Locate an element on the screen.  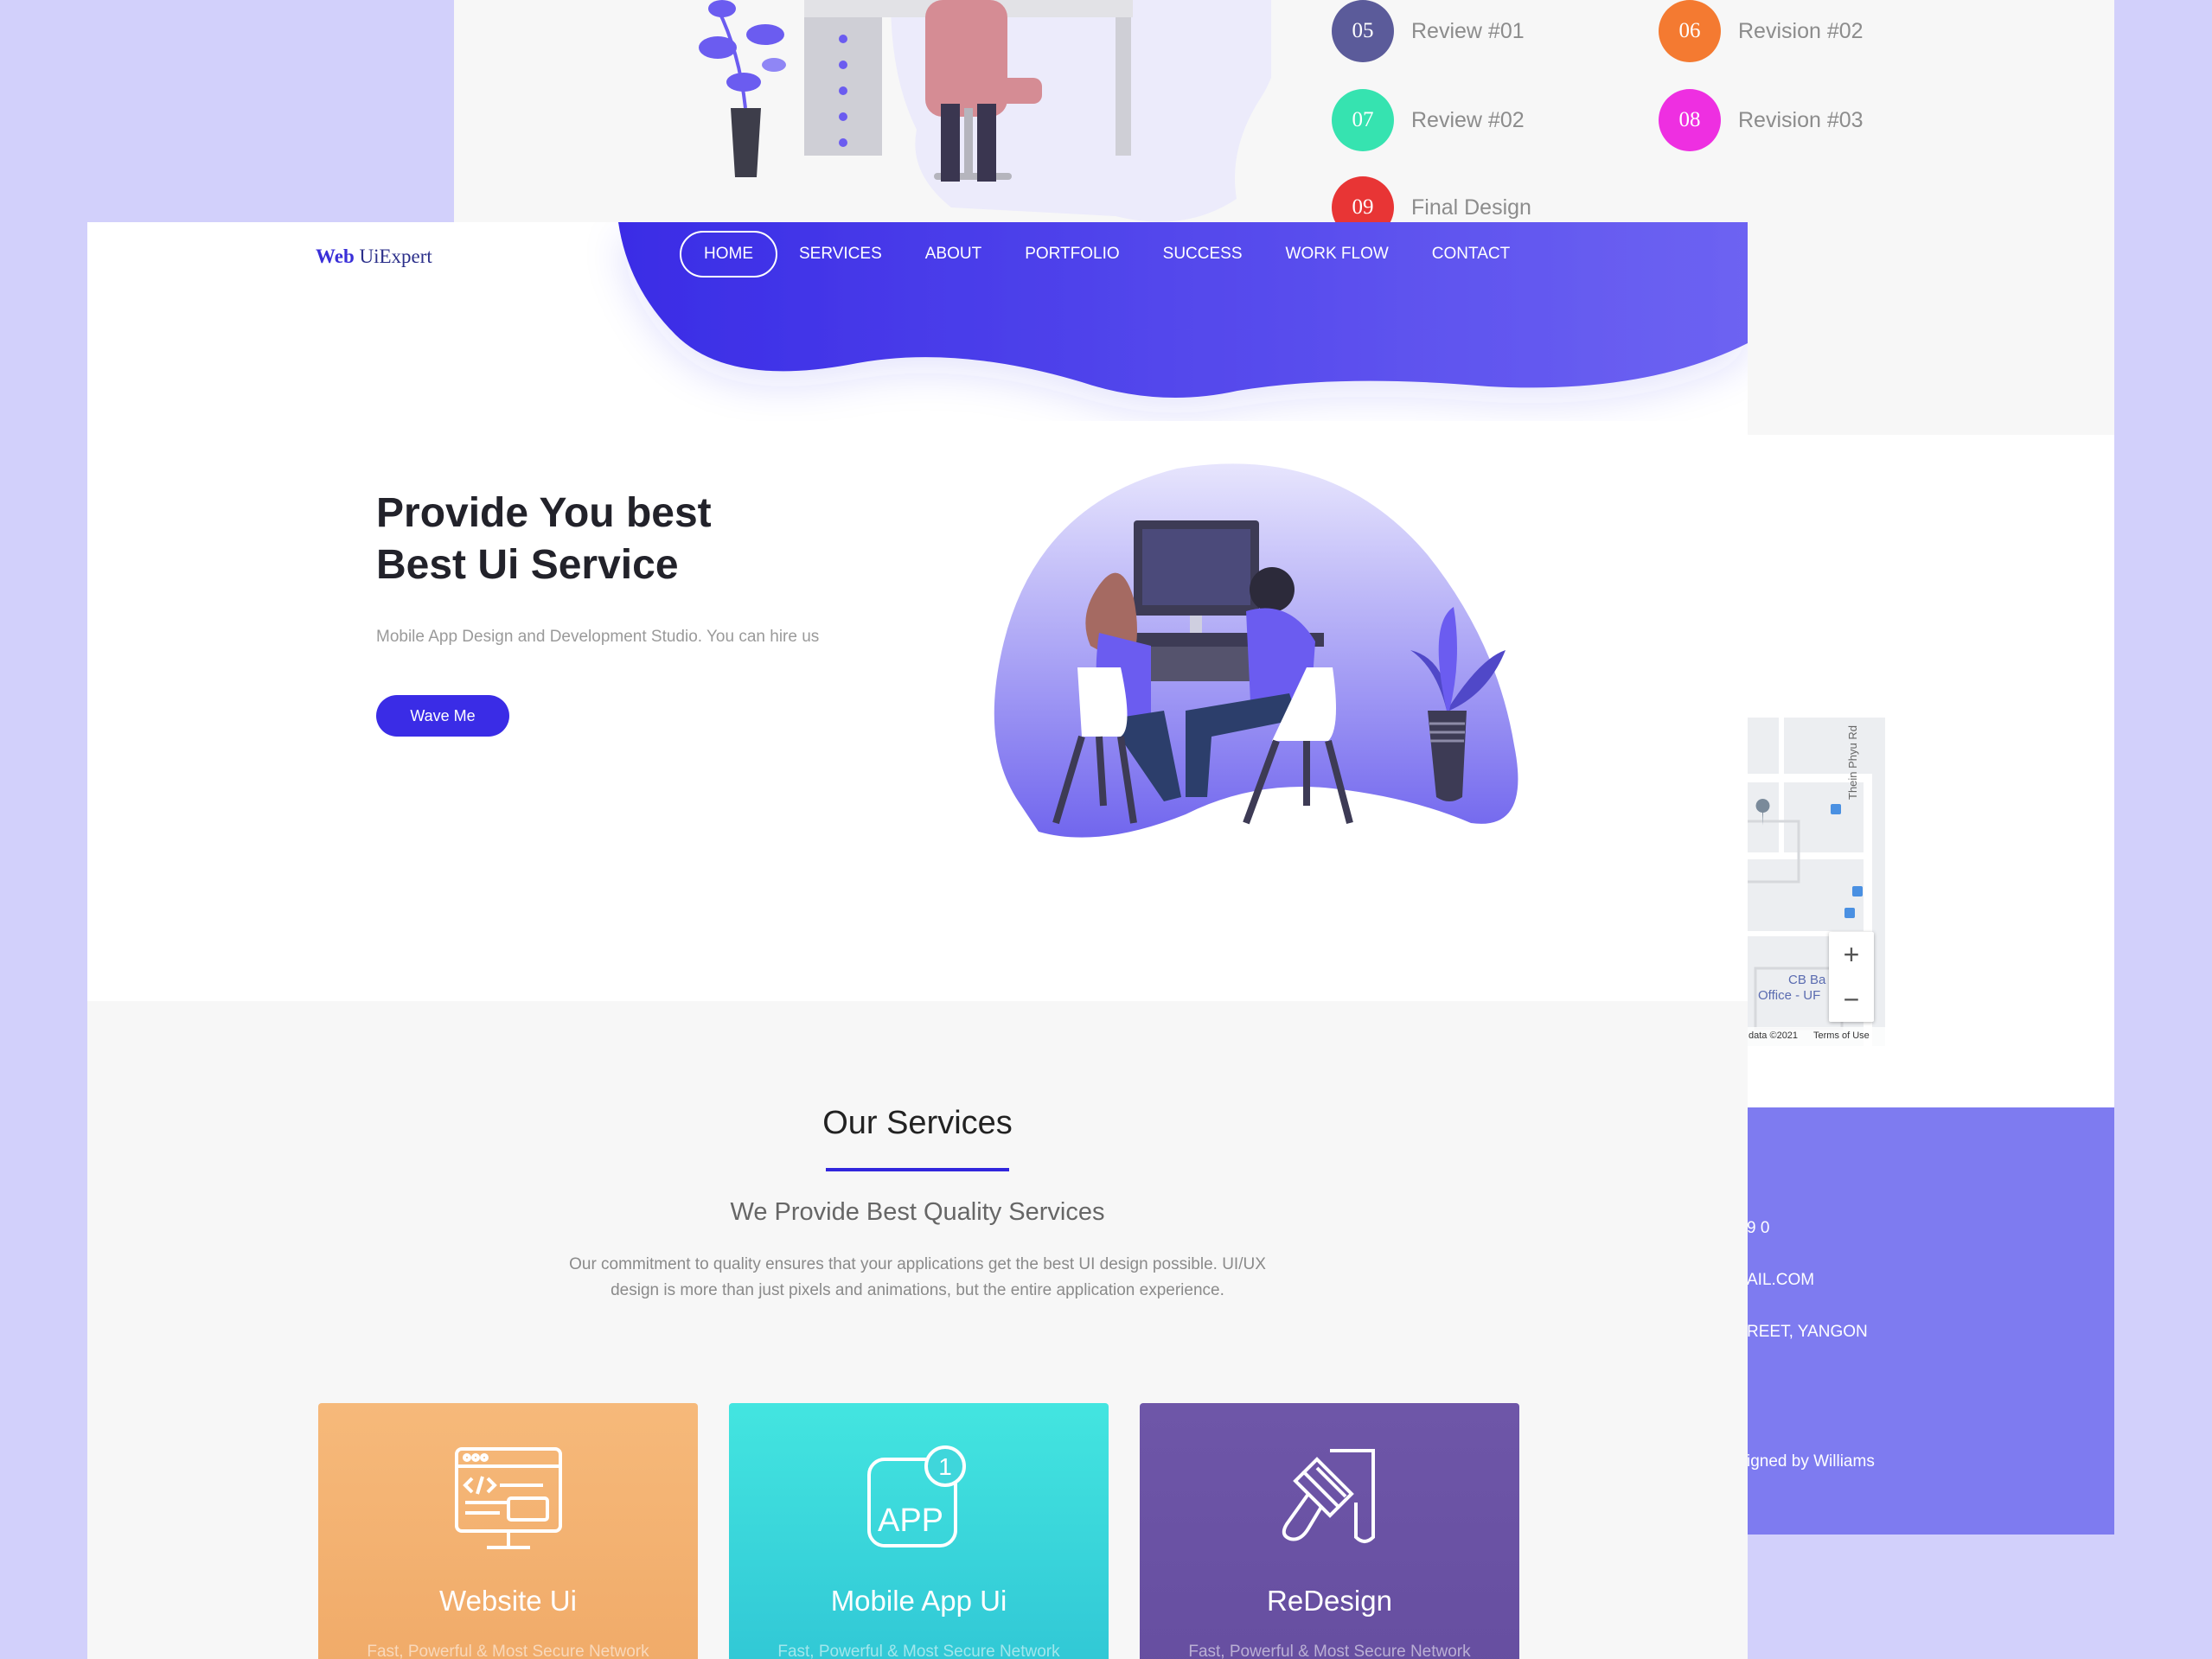
footer-address: REET, YANGON is located at coordinates (1807, 1332).